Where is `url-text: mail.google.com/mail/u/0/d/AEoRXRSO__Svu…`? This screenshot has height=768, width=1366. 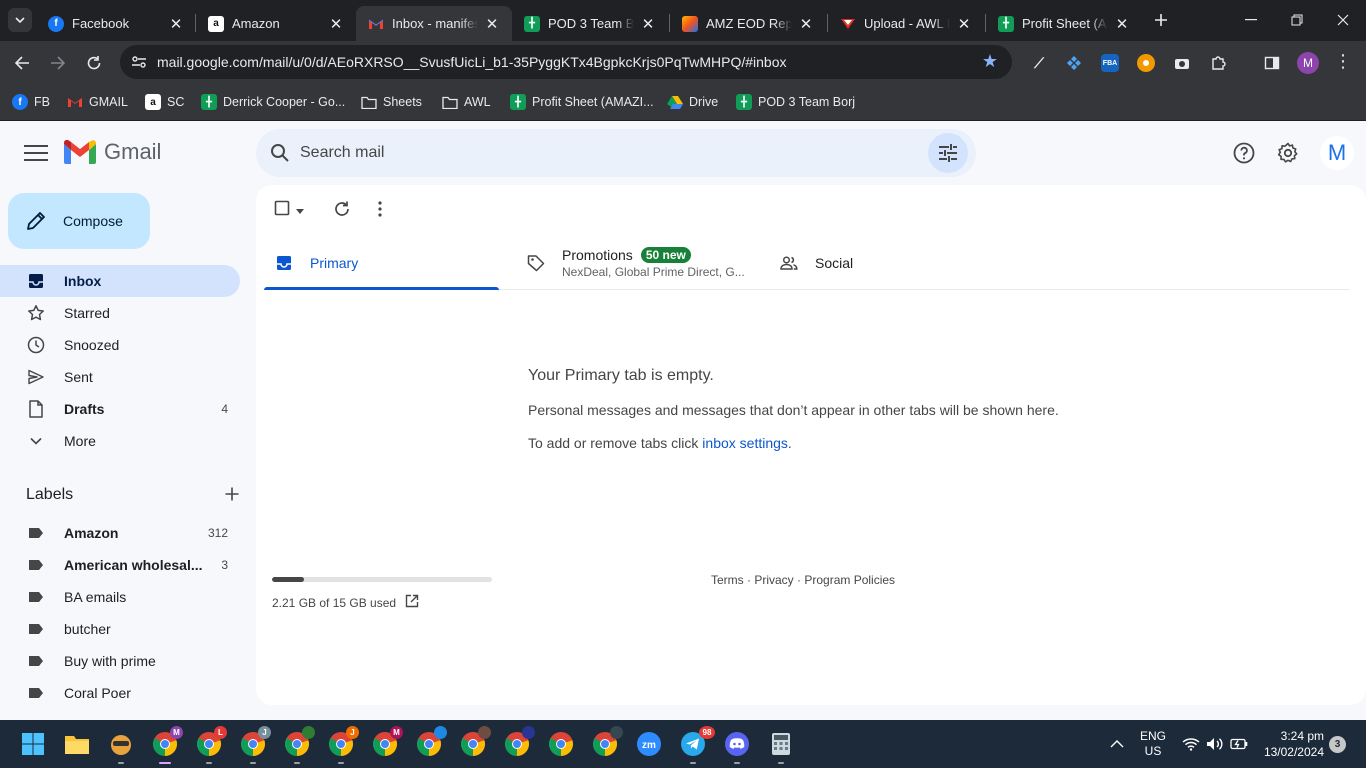
url-text: mail.google.com/mail/u/0/d/AEoRXRSO__Svu… is located at coordinates (472, 62).